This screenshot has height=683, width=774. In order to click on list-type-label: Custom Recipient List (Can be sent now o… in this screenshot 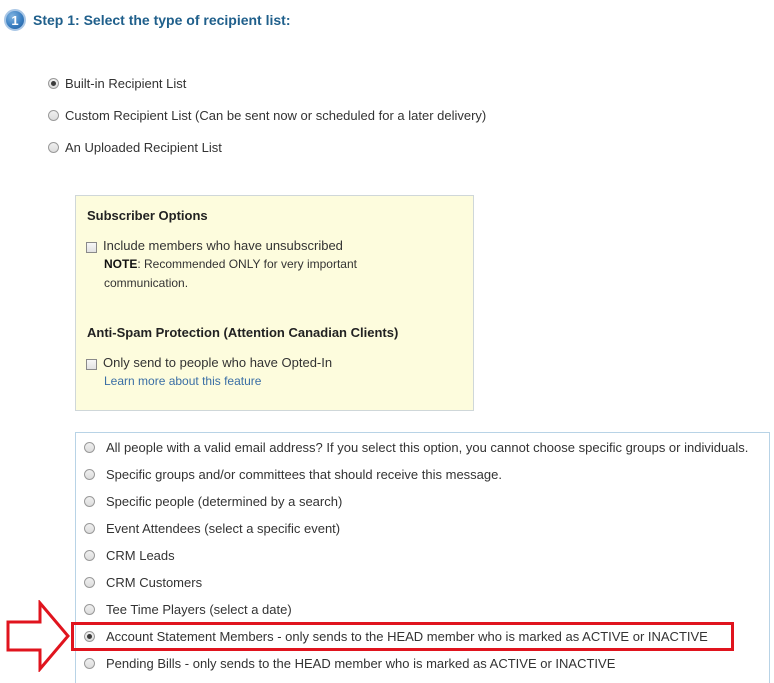, I will do `click(276, 115)`.